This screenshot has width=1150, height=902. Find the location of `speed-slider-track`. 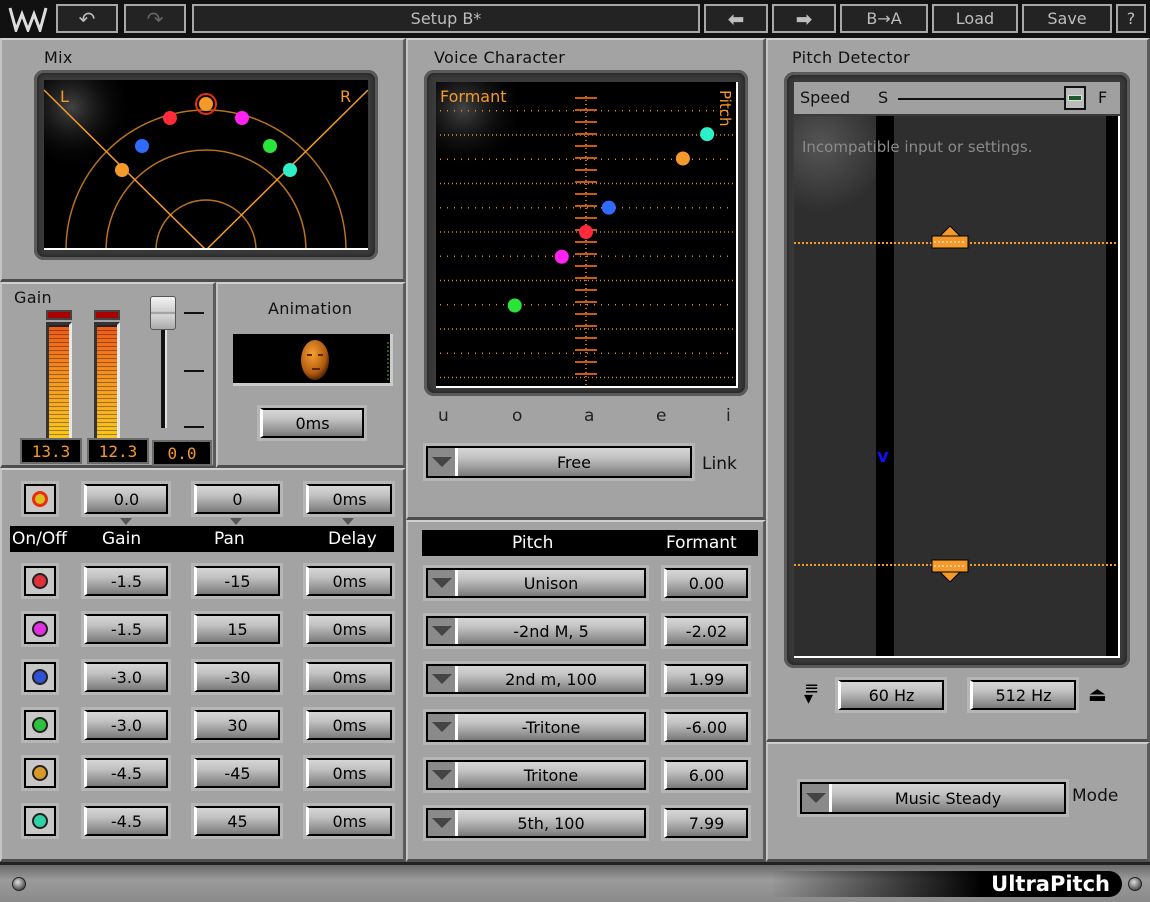

speed-slider-track is located at coordinates (991, 99).